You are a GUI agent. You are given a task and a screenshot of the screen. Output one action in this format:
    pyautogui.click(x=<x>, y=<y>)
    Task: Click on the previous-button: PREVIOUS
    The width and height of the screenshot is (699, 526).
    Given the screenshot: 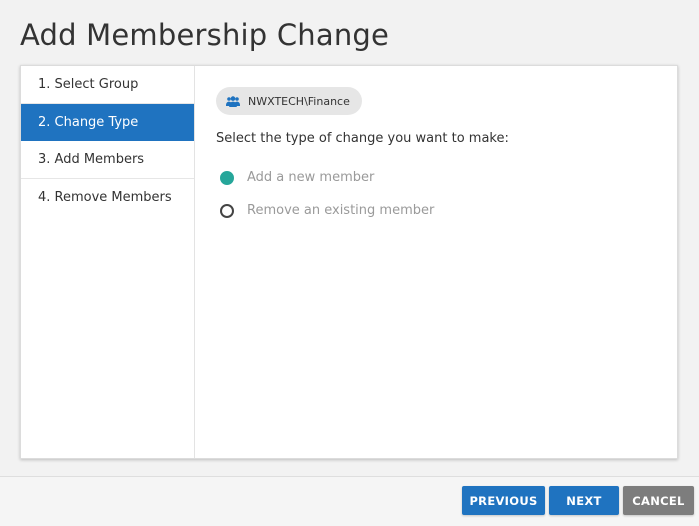 What is the action you would take?
    pyautogui.click(x=503, y=500)
    